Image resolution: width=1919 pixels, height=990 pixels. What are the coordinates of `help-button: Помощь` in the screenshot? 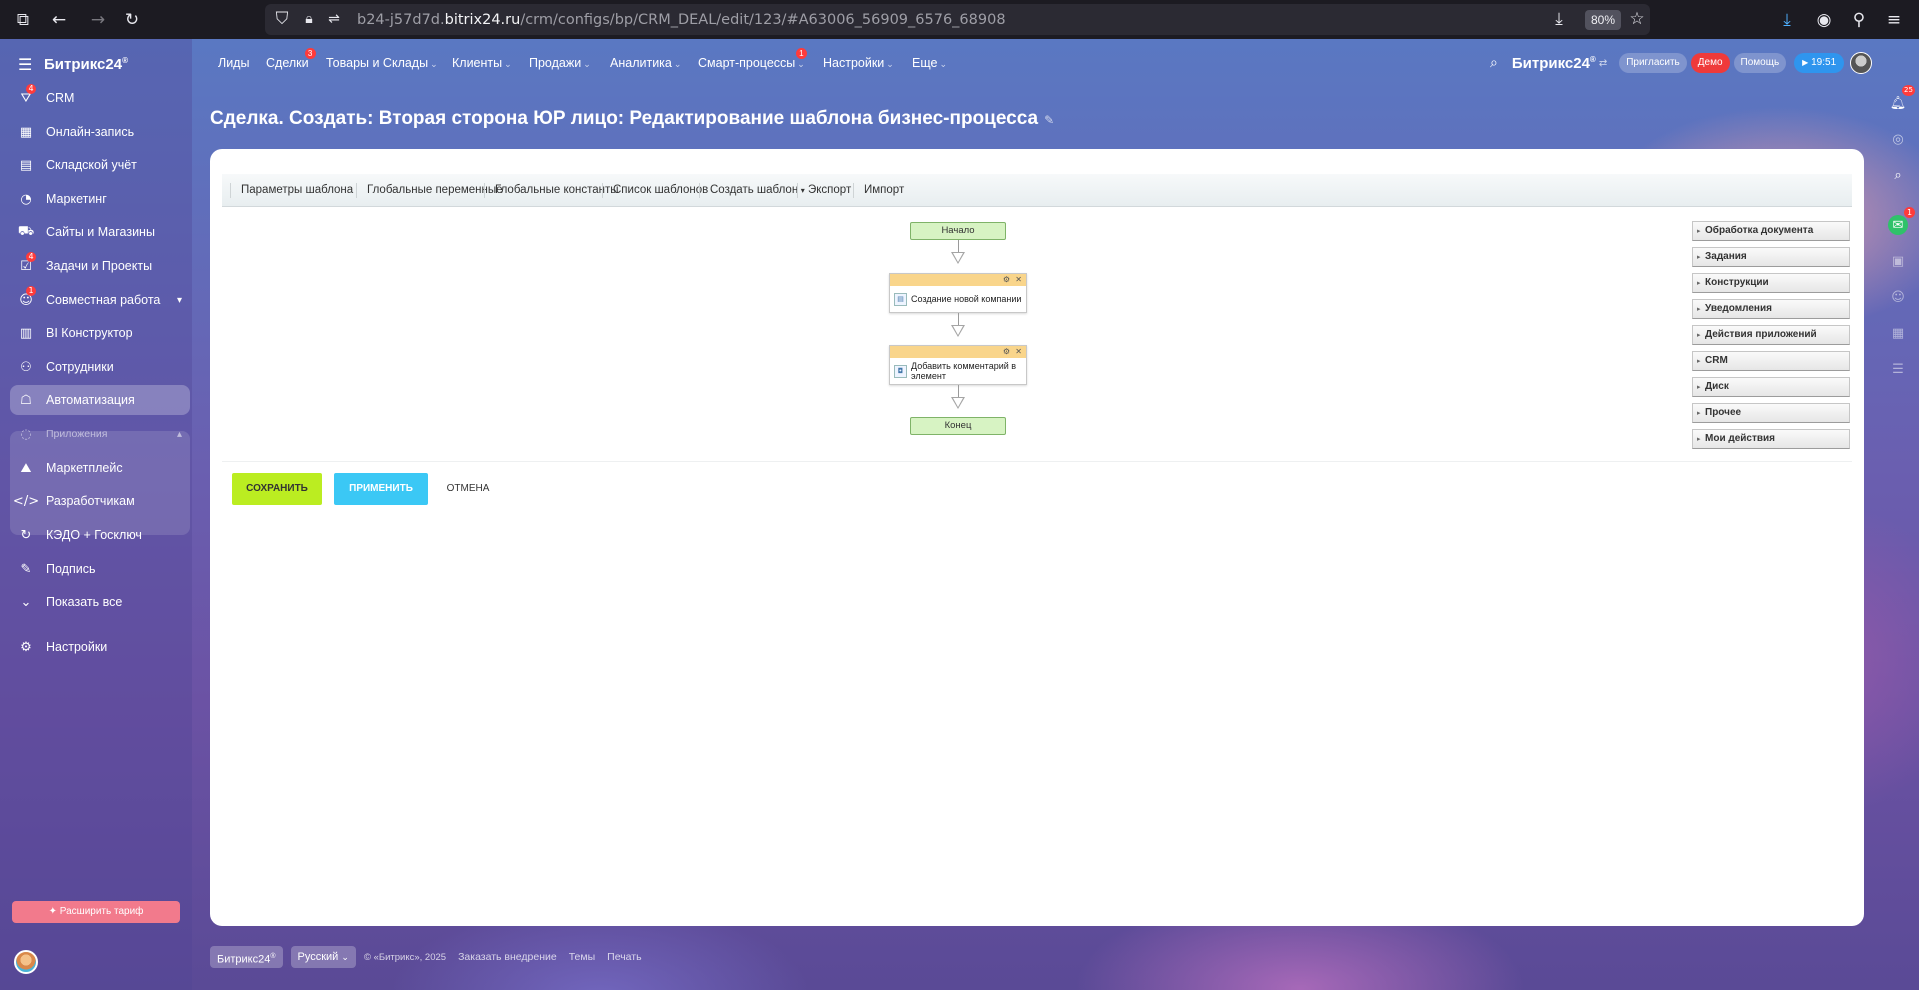 It's located at (1760, 63).